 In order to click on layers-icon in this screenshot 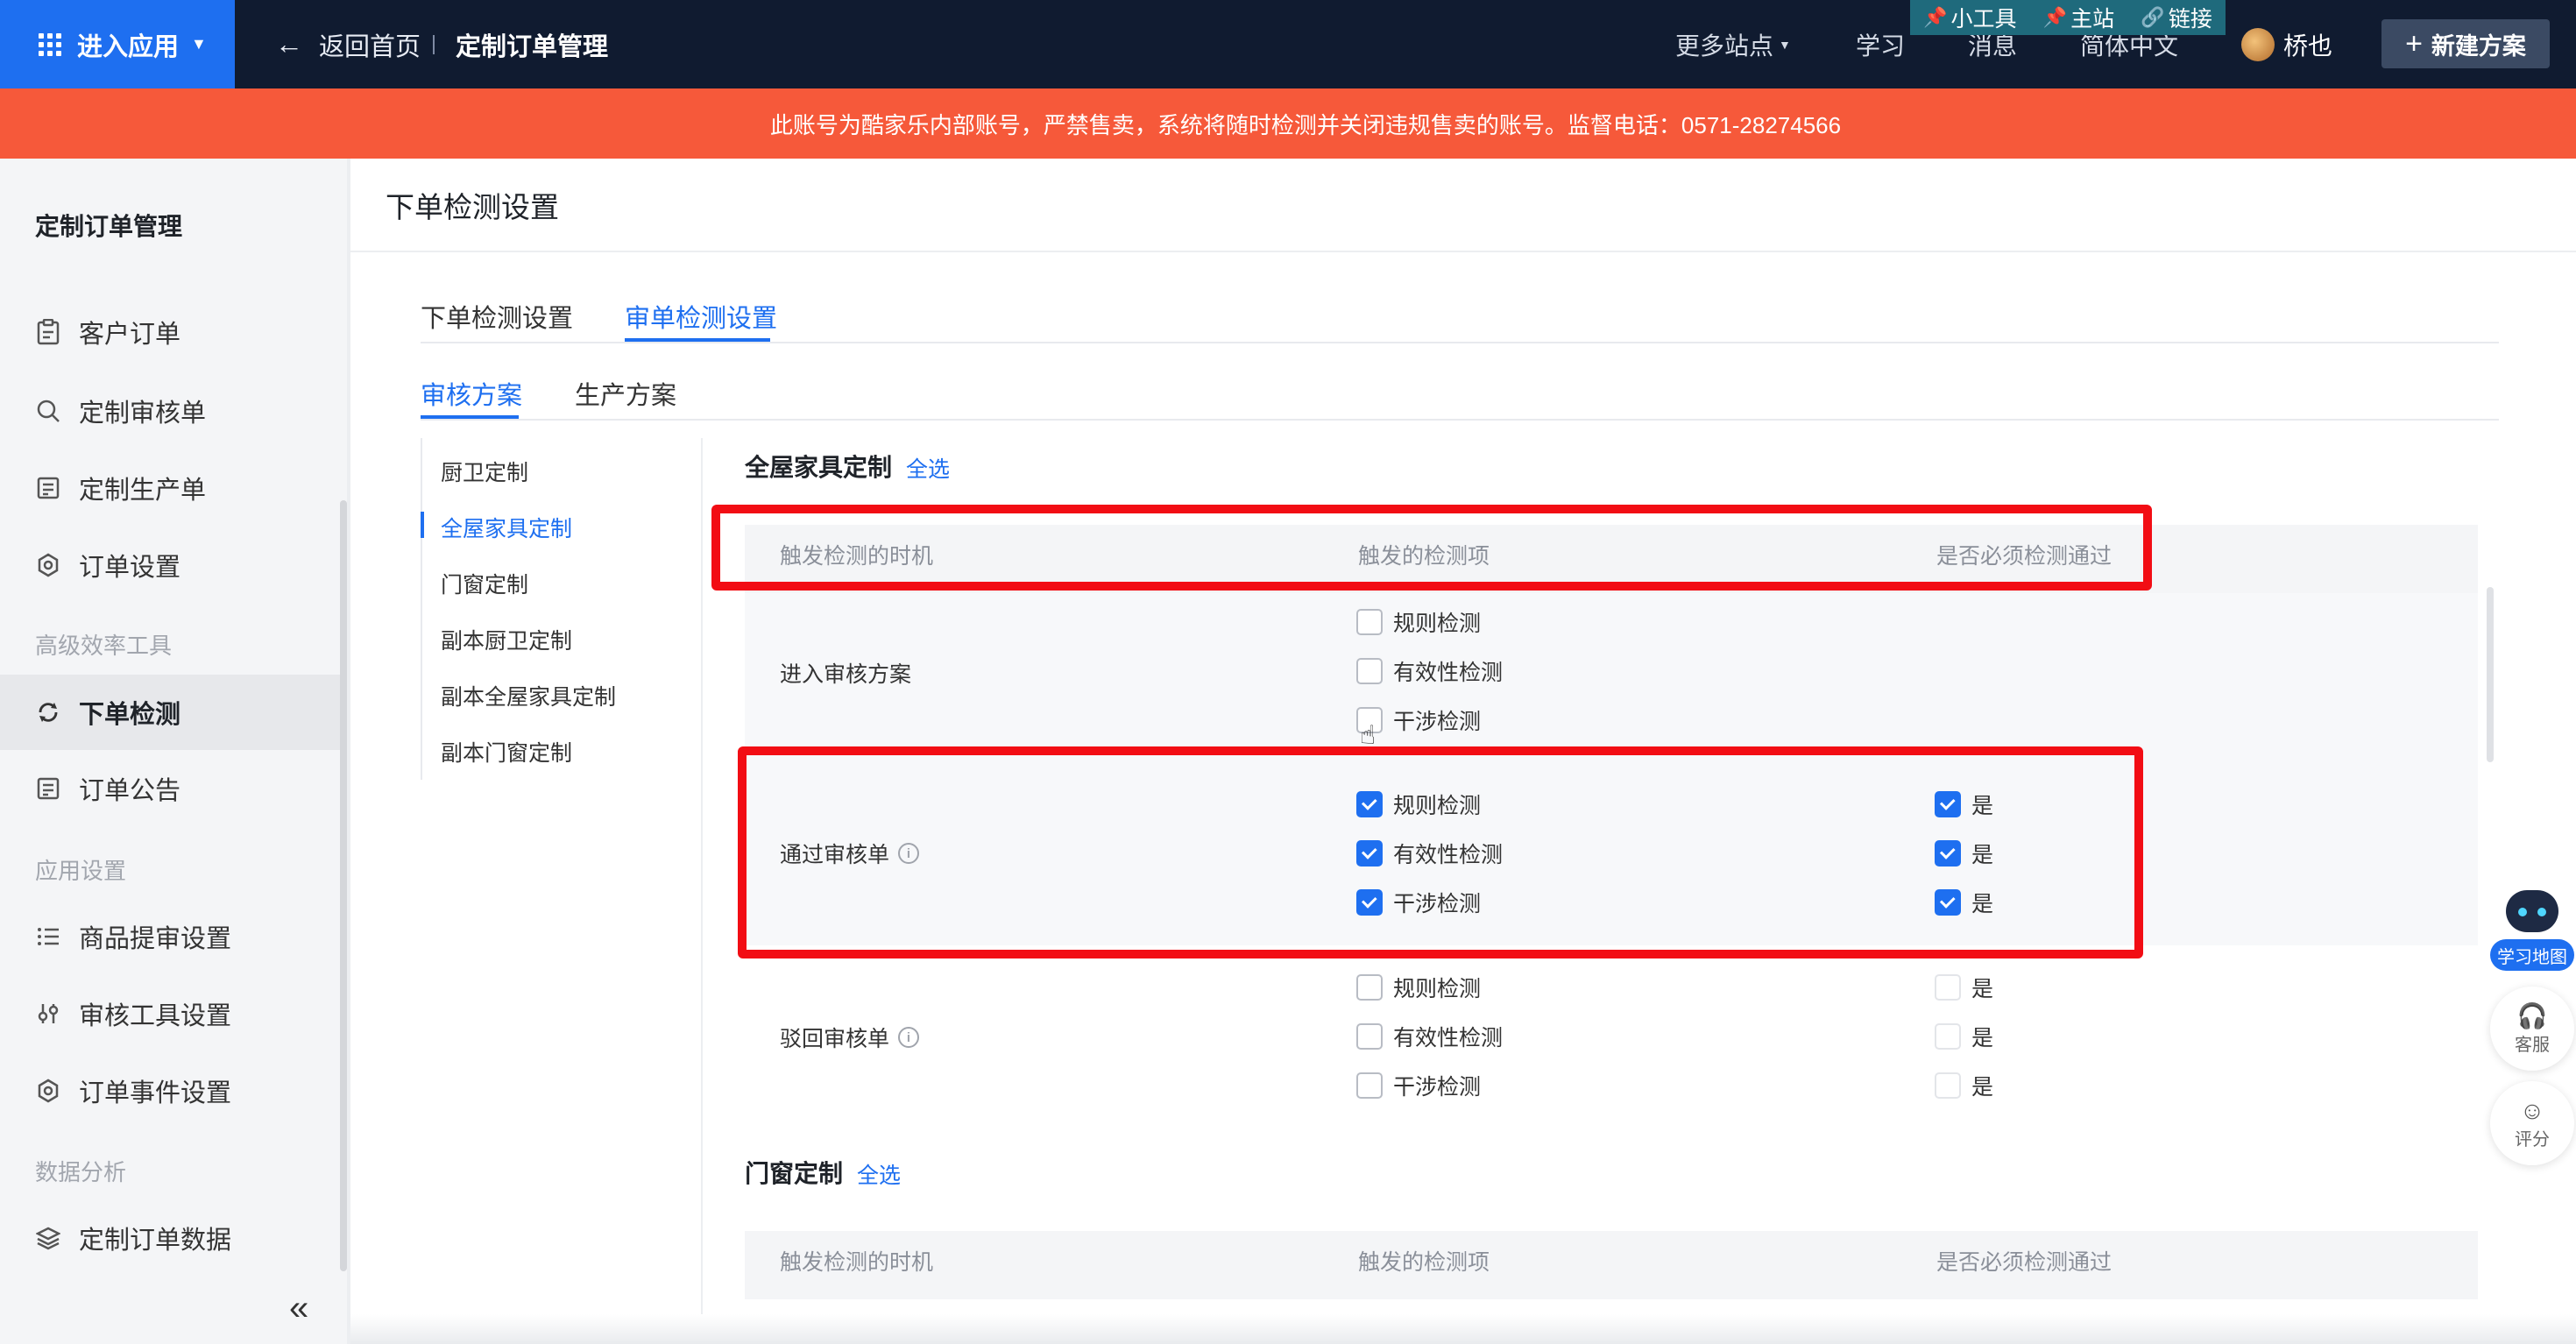, I will do `click(48, 1238)`.